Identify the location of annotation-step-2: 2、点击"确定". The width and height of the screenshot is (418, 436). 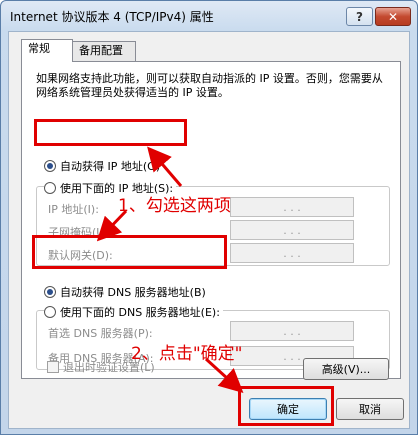
(187, 354).